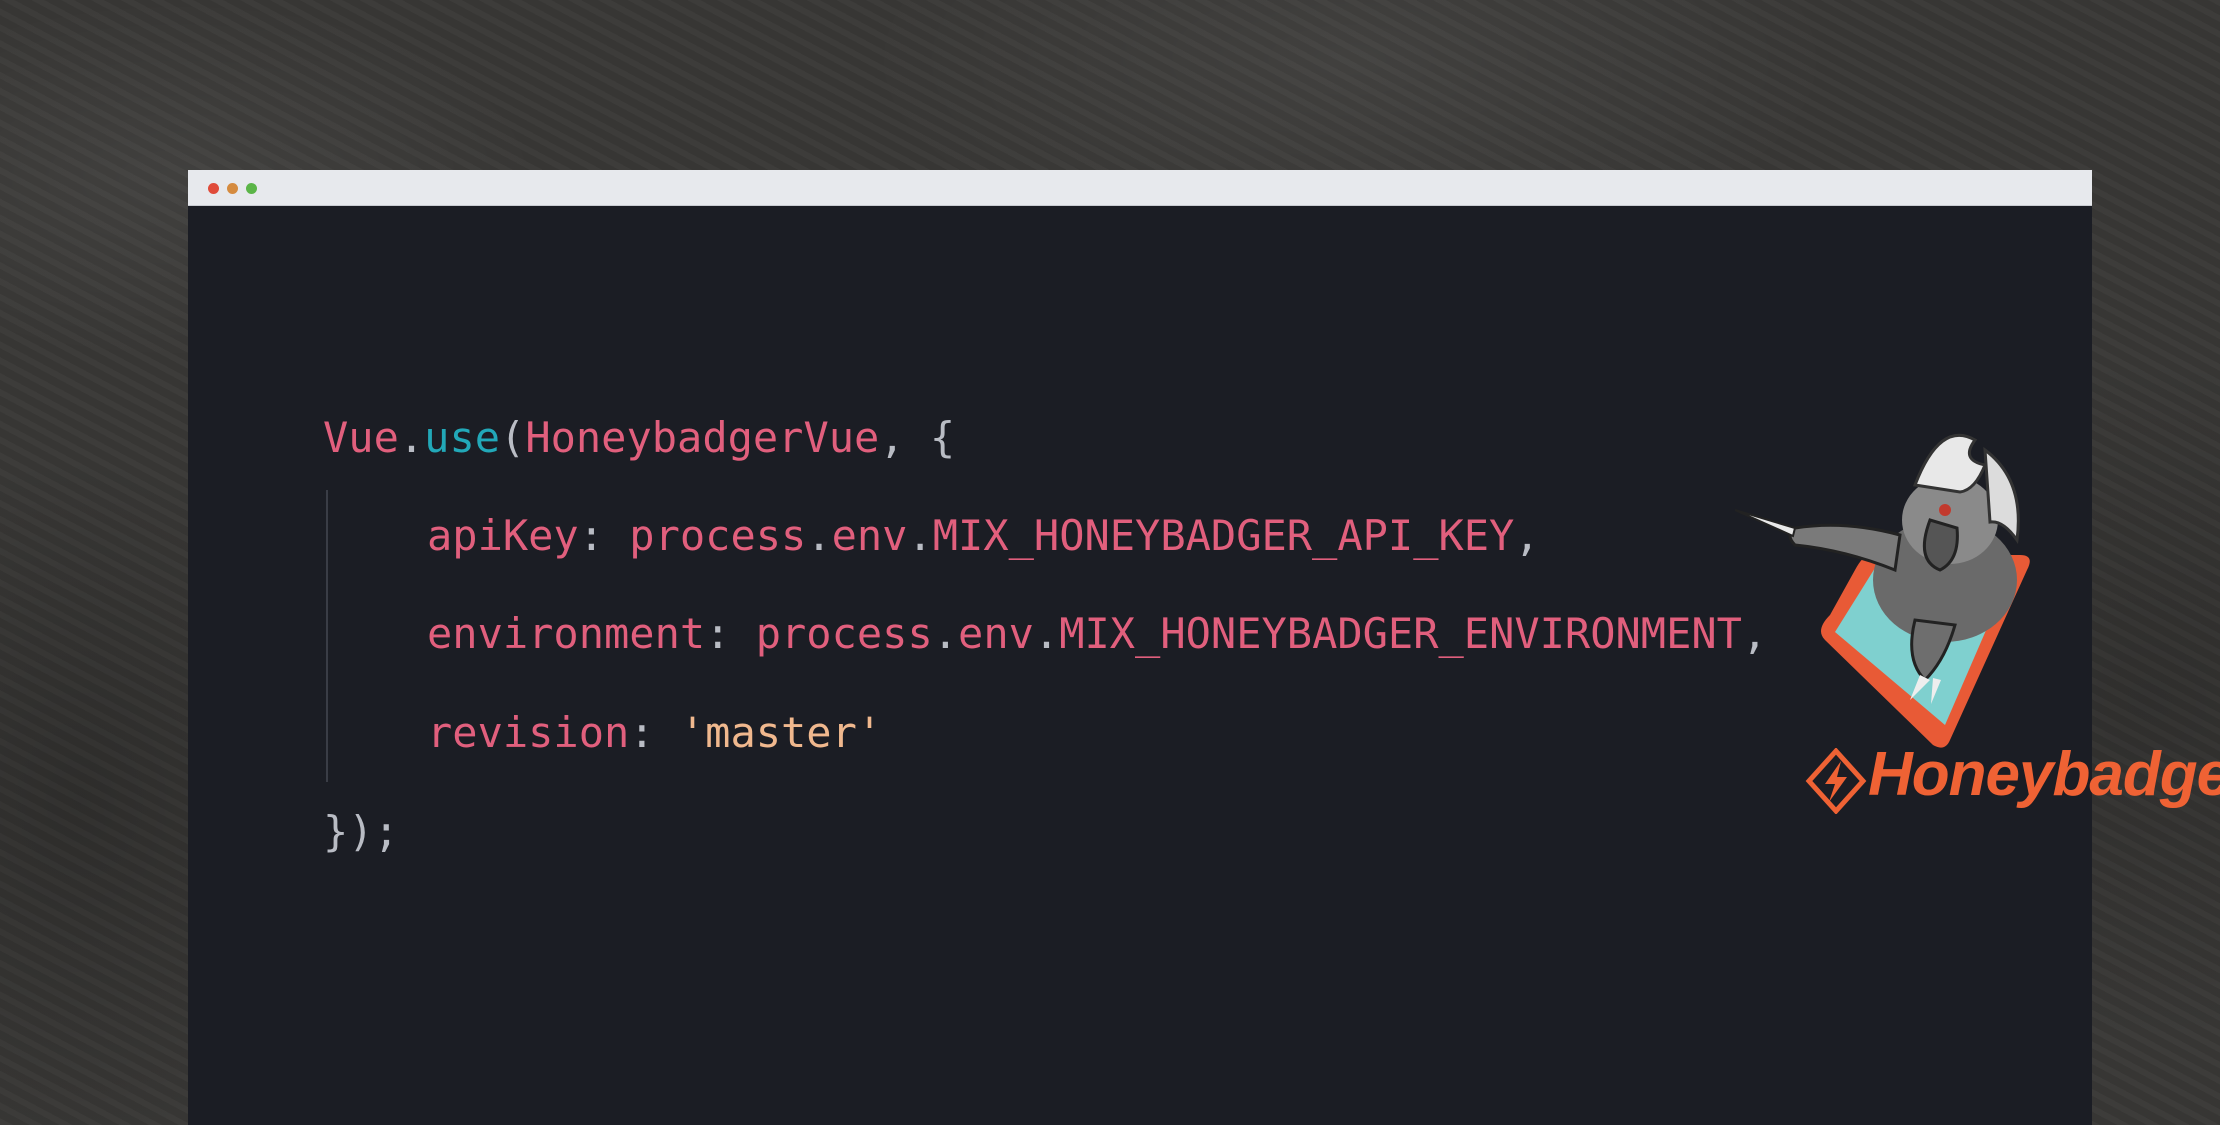 The width and height of the screenshot is (2220, 1125). I want to click on token-env-var: MIX_HONEYBADGER_ENVIRONMENT, so click(1400, 633).